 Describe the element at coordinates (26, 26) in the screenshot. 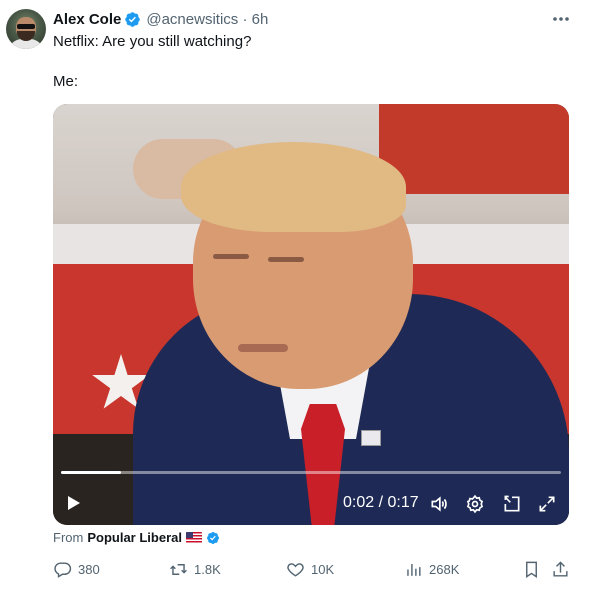

I see `avatar-glasses` at that location.